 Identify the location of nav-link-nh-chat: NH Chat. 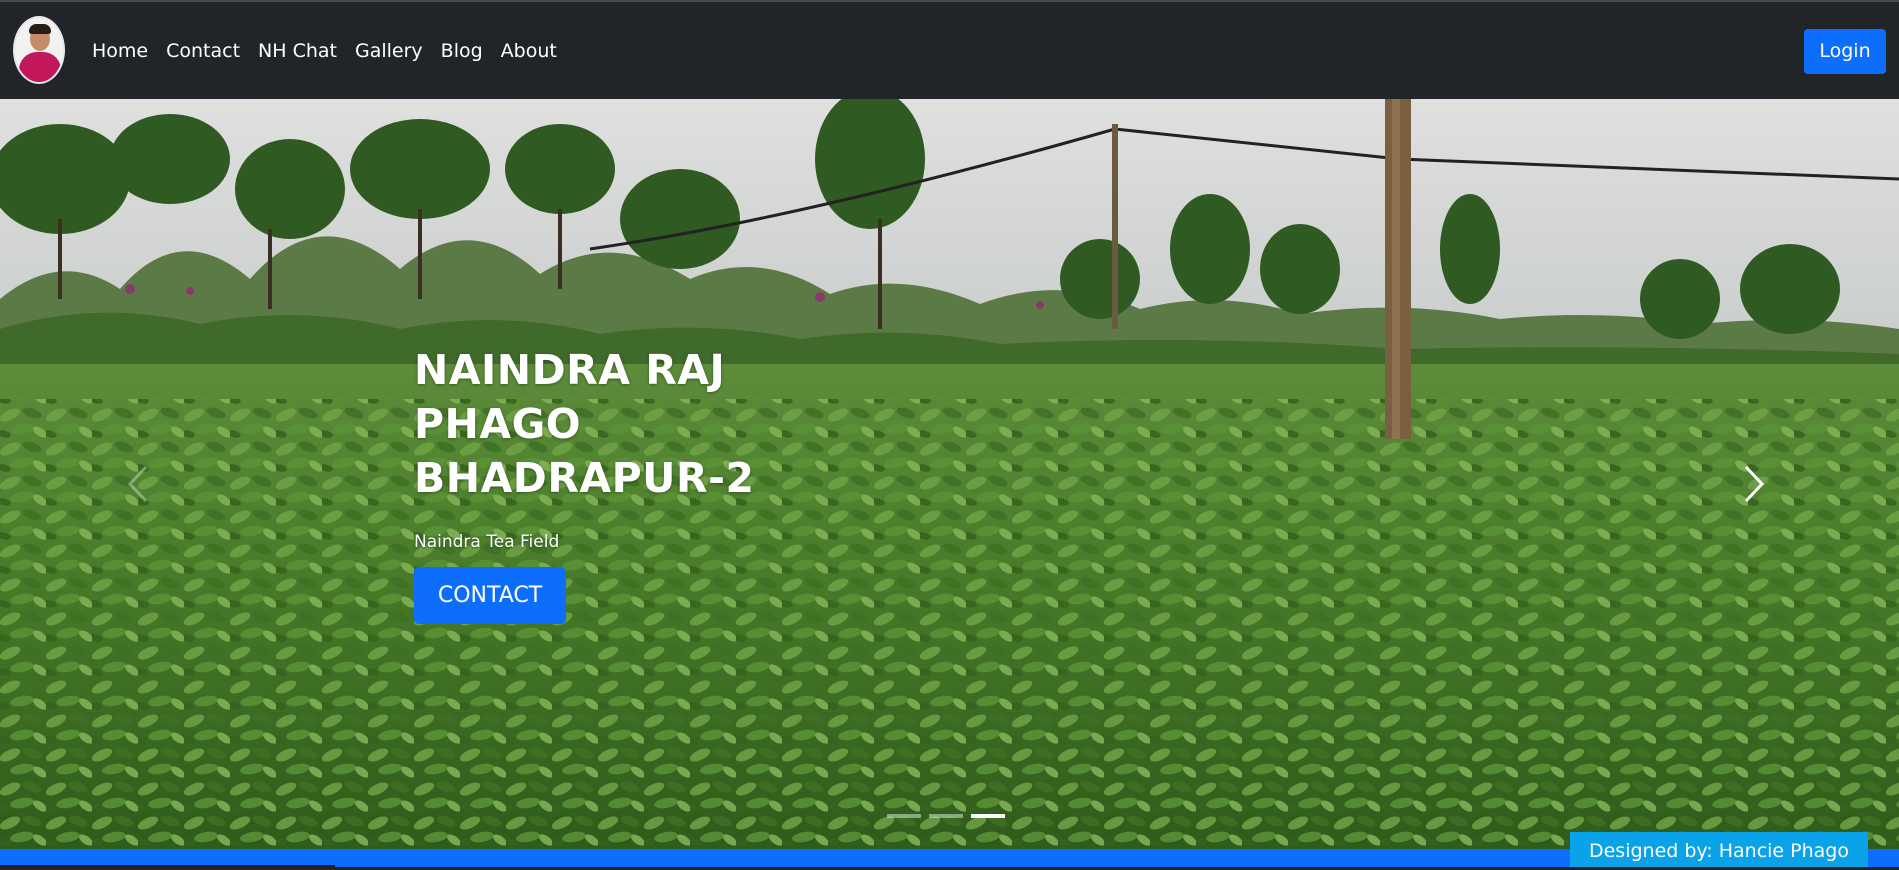
(297, 51).